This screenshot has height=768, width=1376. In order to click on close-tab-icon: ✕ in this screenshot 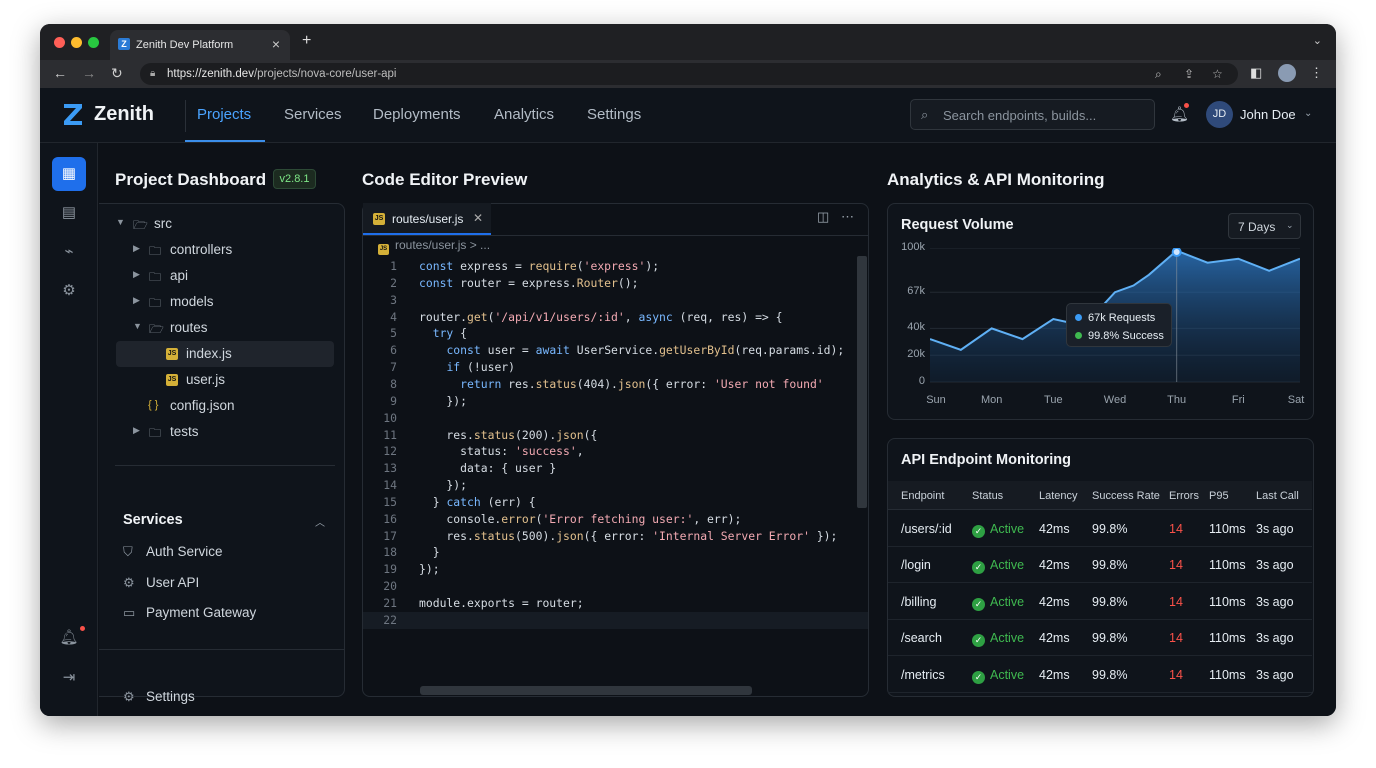, I will do `click(478, 218)`.